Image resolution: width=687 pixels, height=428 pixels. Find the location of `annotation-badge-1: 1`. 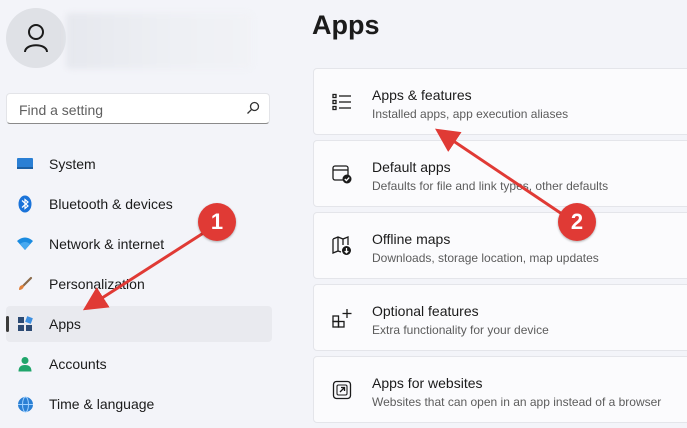

annotation-badge-1: 1 is located at coordinates (217, 222).